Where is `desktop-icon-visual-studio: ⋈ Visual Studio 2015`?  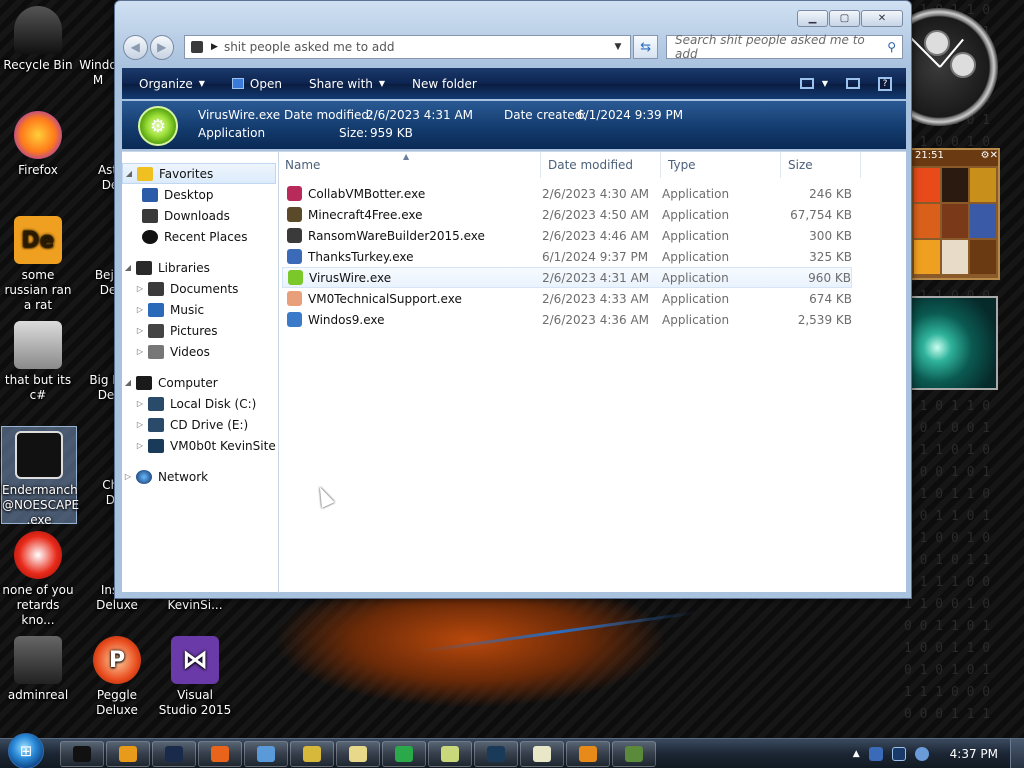
desktop-icon-visual-studio: ⋈ Visual Studio 2015 is located at coordinates (195, 677).